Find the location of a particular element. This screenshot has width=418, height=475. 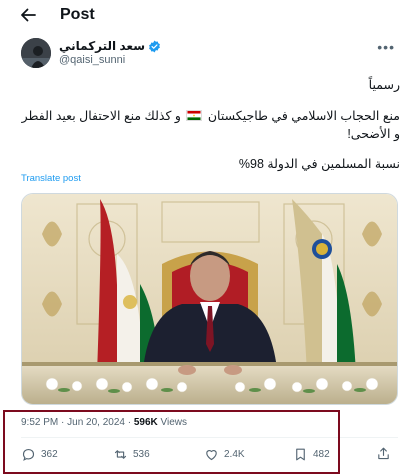

tweet-line-3: نسبة المسلمين في الدولة 98% is located at coordinates (319, 164).